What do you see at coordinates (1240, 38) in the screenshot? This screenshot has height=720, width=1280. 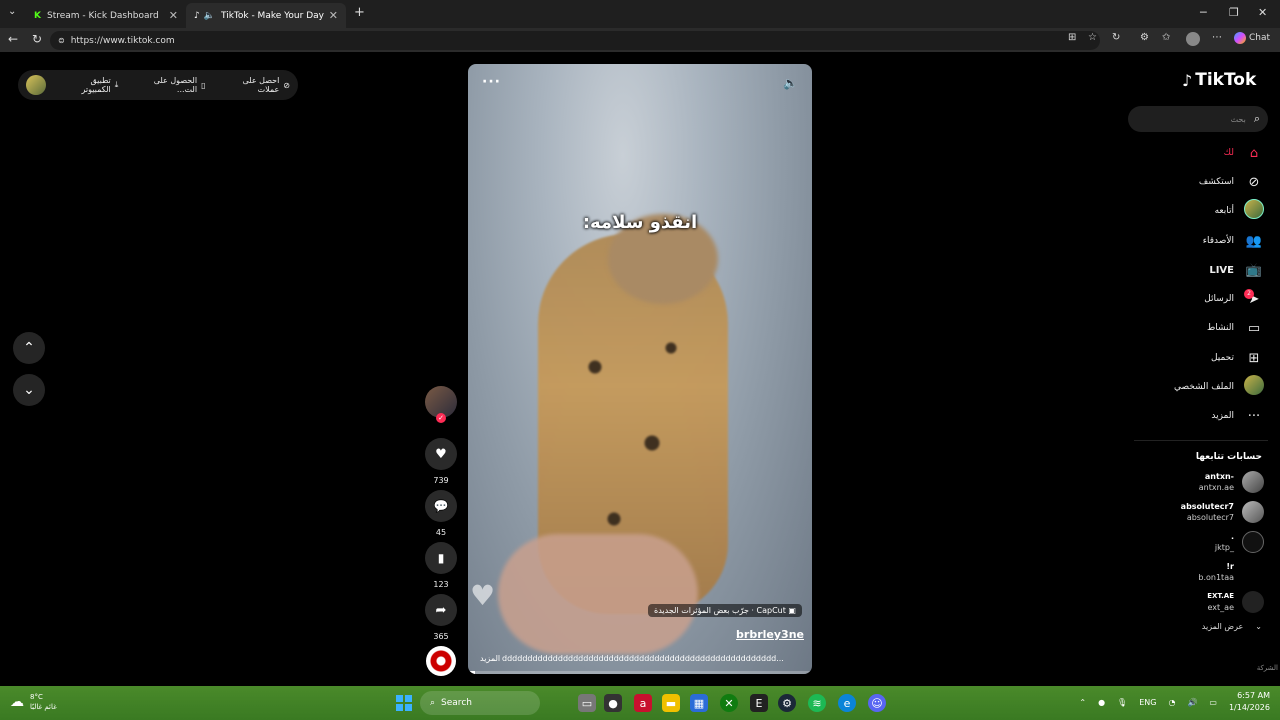 I see `copilot-icon` at bounding box center [1240, 38].